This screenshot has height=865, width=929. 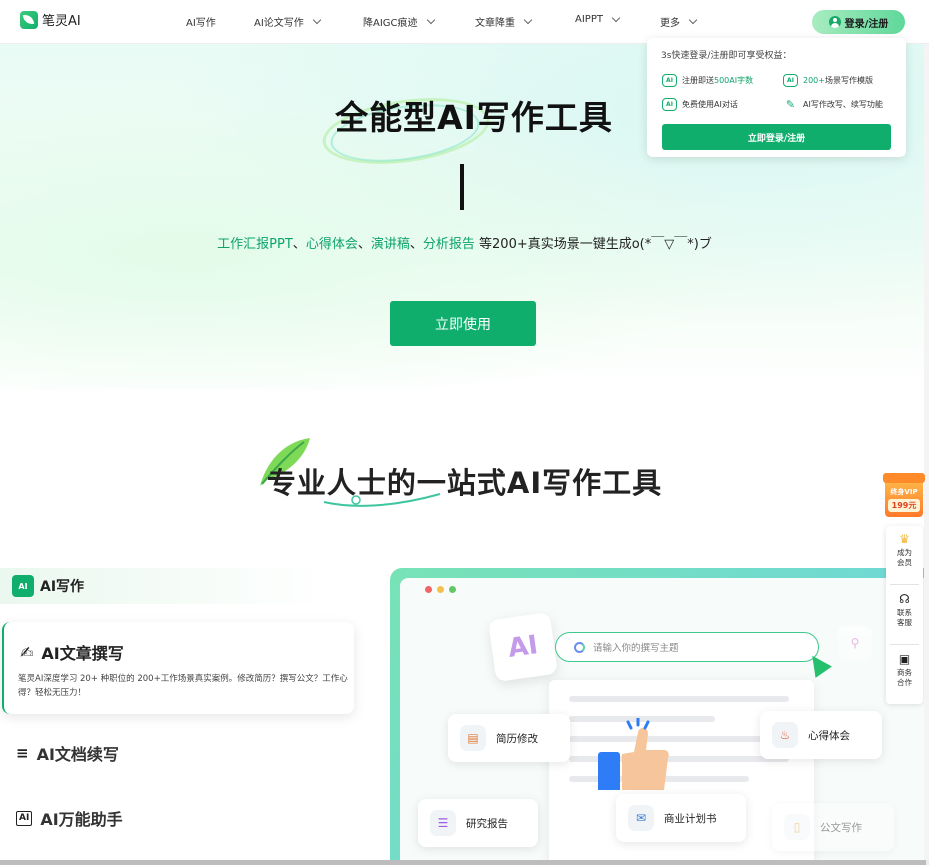 I want to click on benefit-item: AI 免费使用AI对话, so click(x=700, y=104).